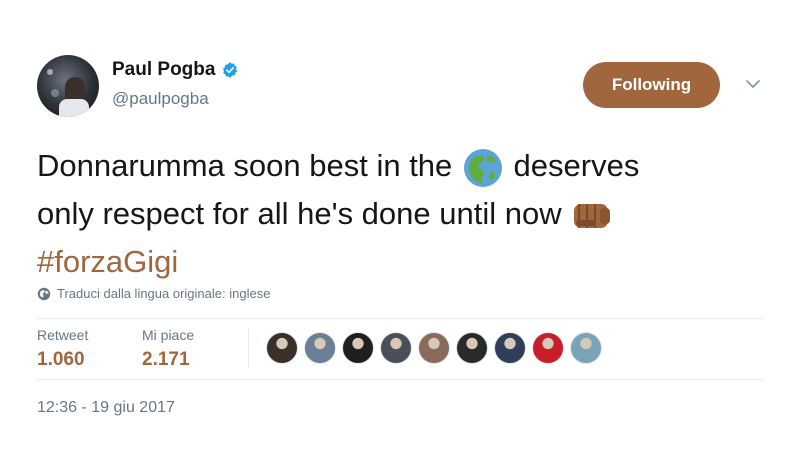 The image size is (810, 450). I want to click on tweet-timestamp: 12:36 - 19 giu 2017, so click(106, 408).